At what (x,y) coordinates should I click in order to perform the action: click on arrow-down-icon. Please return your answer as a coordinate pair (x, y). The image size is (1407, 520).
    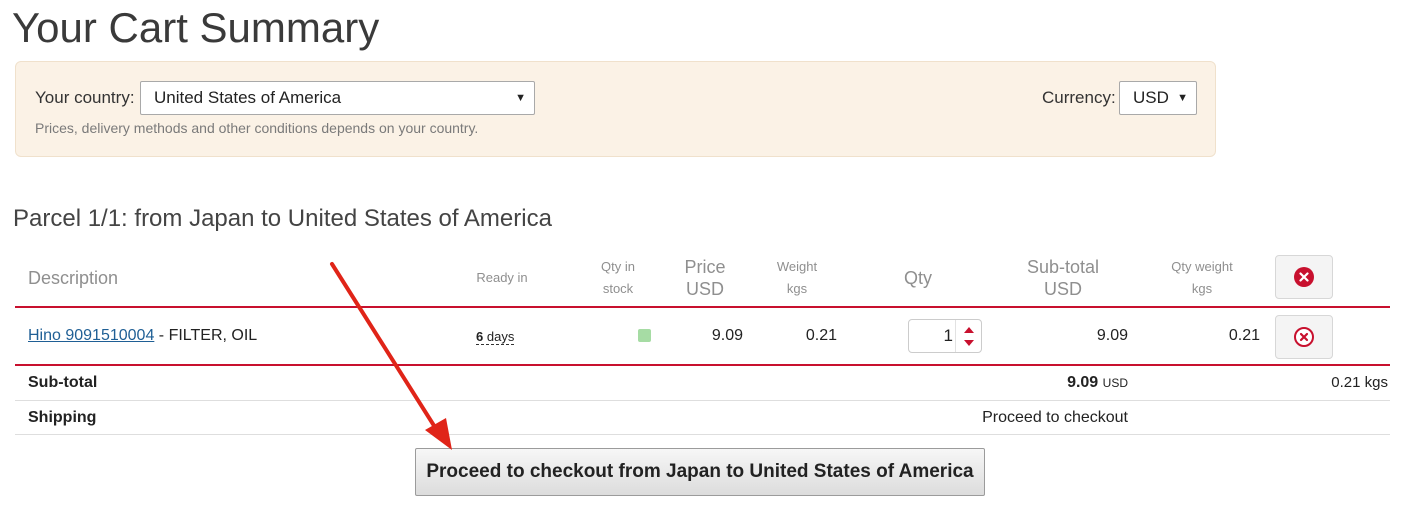
    Looking at the image, I should click on (969, 343).